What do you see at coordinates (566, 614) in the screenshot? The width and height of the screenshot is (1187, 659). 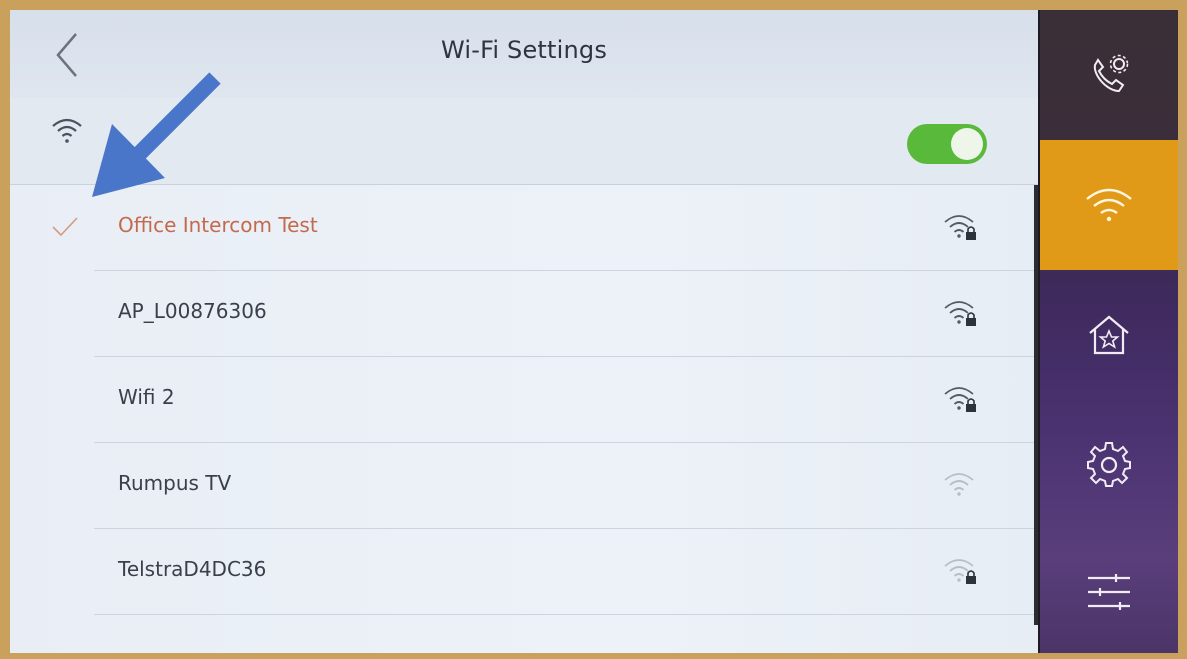 I see `row-divider` at bounding box center [566, 614].